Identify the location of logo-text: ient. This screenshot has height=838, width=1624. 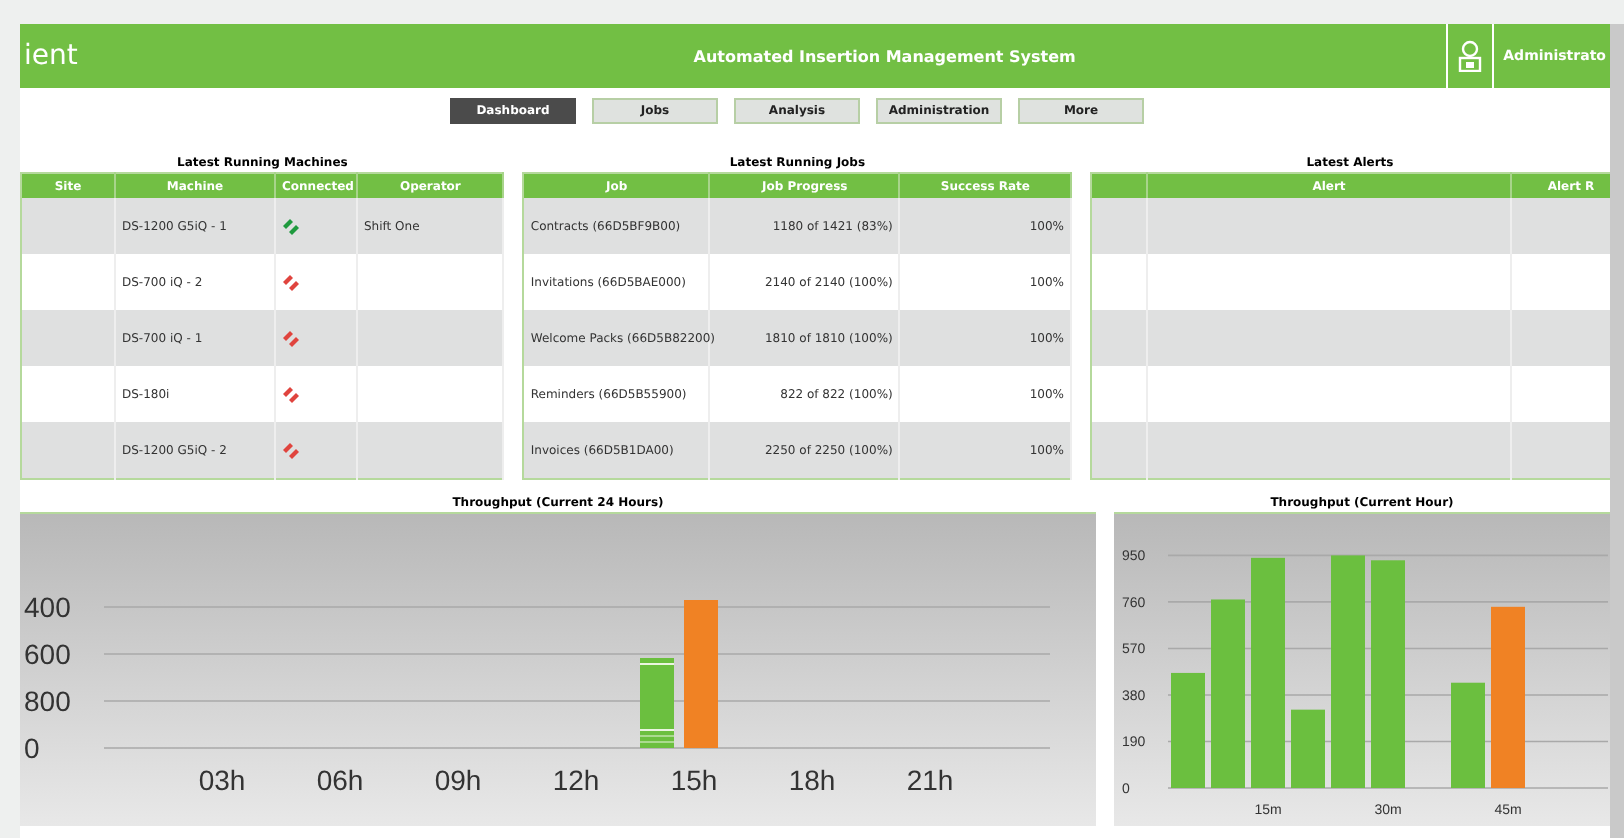
(51, 56).